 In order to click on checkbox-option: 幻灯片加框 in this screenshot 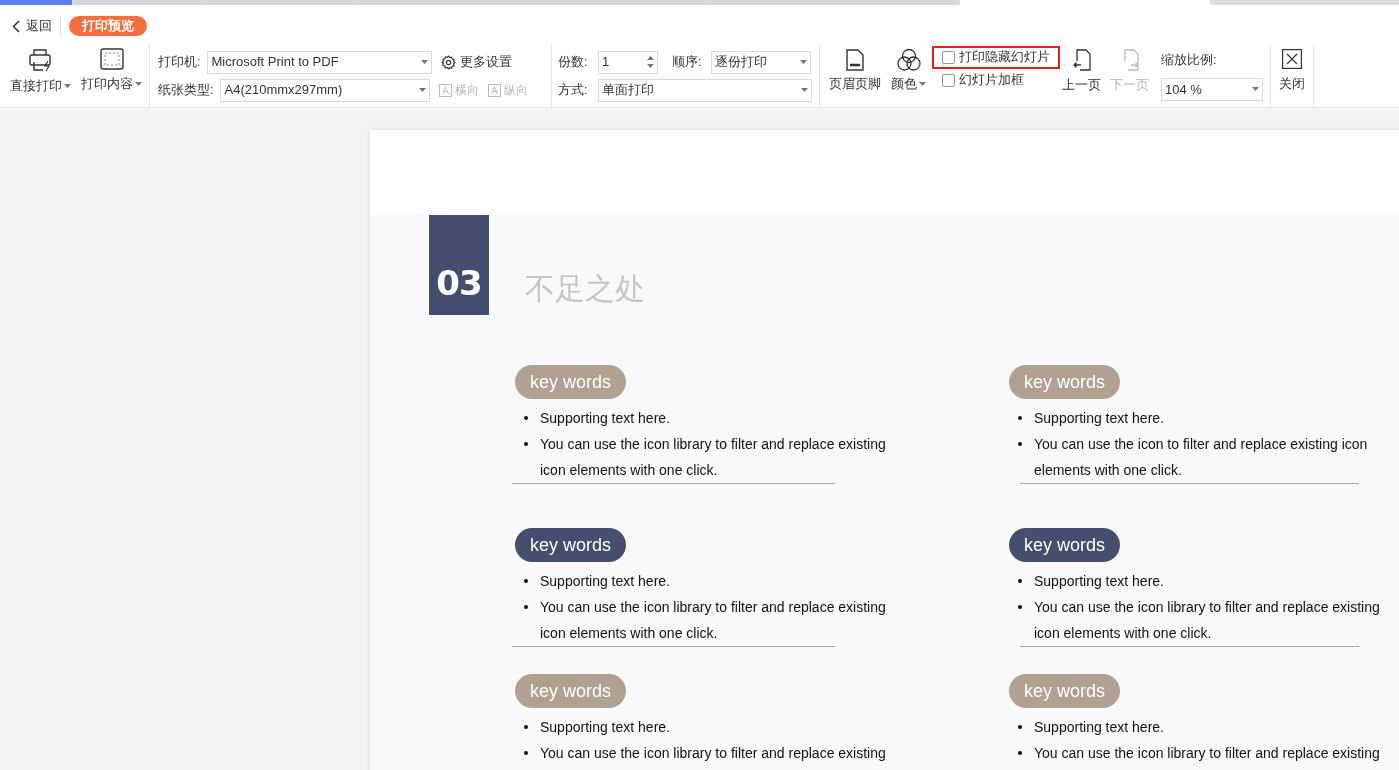, I will do `click(996, 80)`.